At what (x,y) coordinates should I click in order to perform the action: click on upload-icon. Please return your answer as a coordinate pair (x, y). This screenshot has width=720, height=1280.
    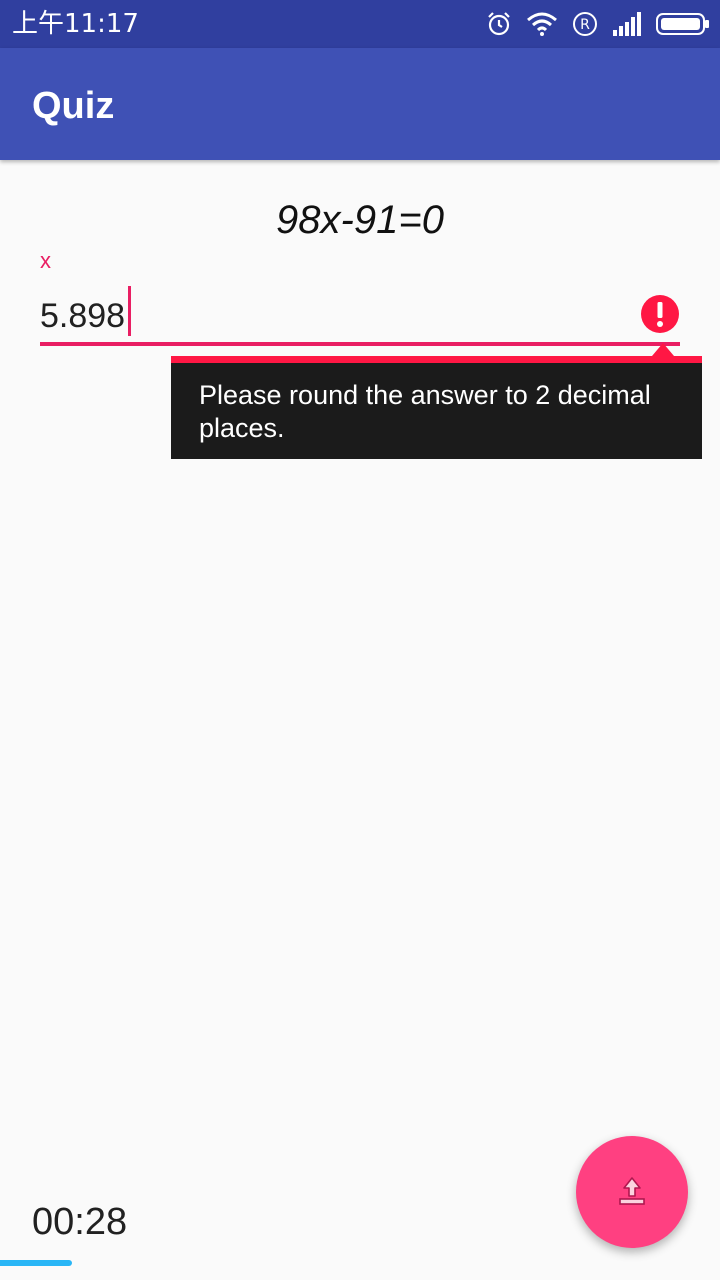
    Looking at the image, I should click on (632, 1192).